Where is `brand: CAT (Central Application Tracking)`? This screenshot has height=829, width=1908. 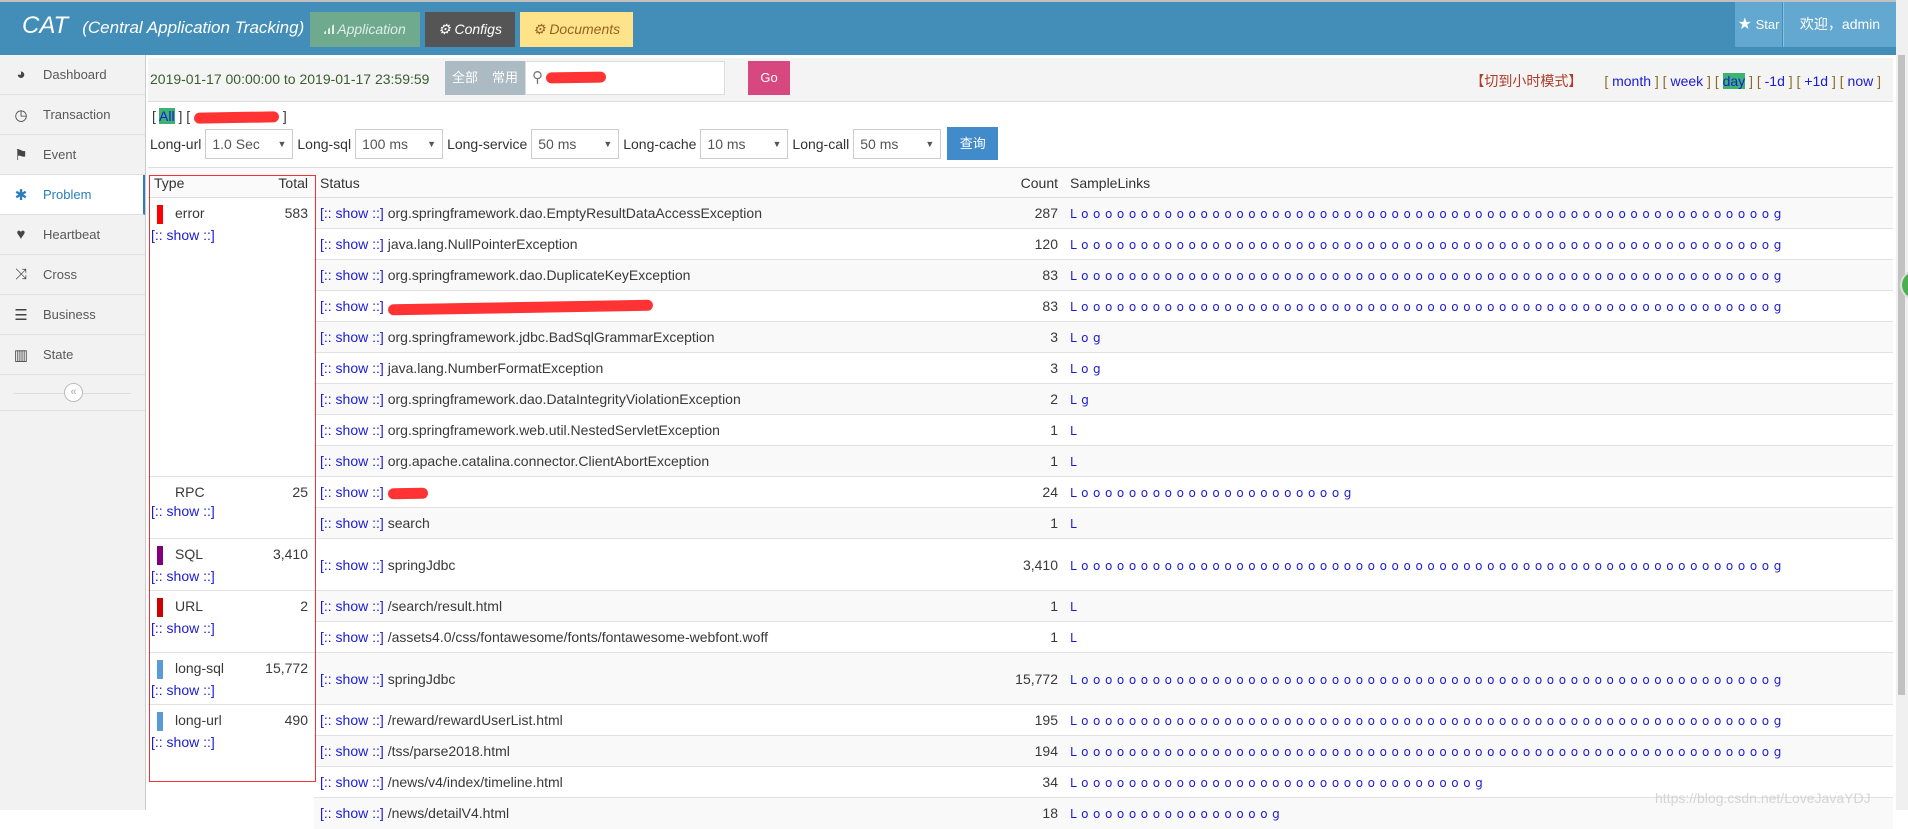
brand: CAT (Central Application Tracking) is located at coordinates (163, 26).